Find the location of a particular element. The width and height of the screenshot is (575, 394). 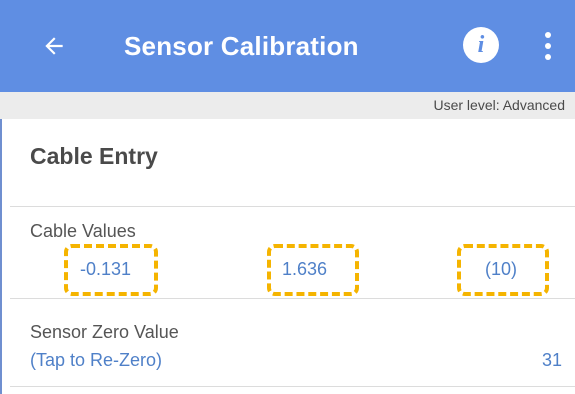

cable-value-2: 1.636 is located at coordinates (305, 269).